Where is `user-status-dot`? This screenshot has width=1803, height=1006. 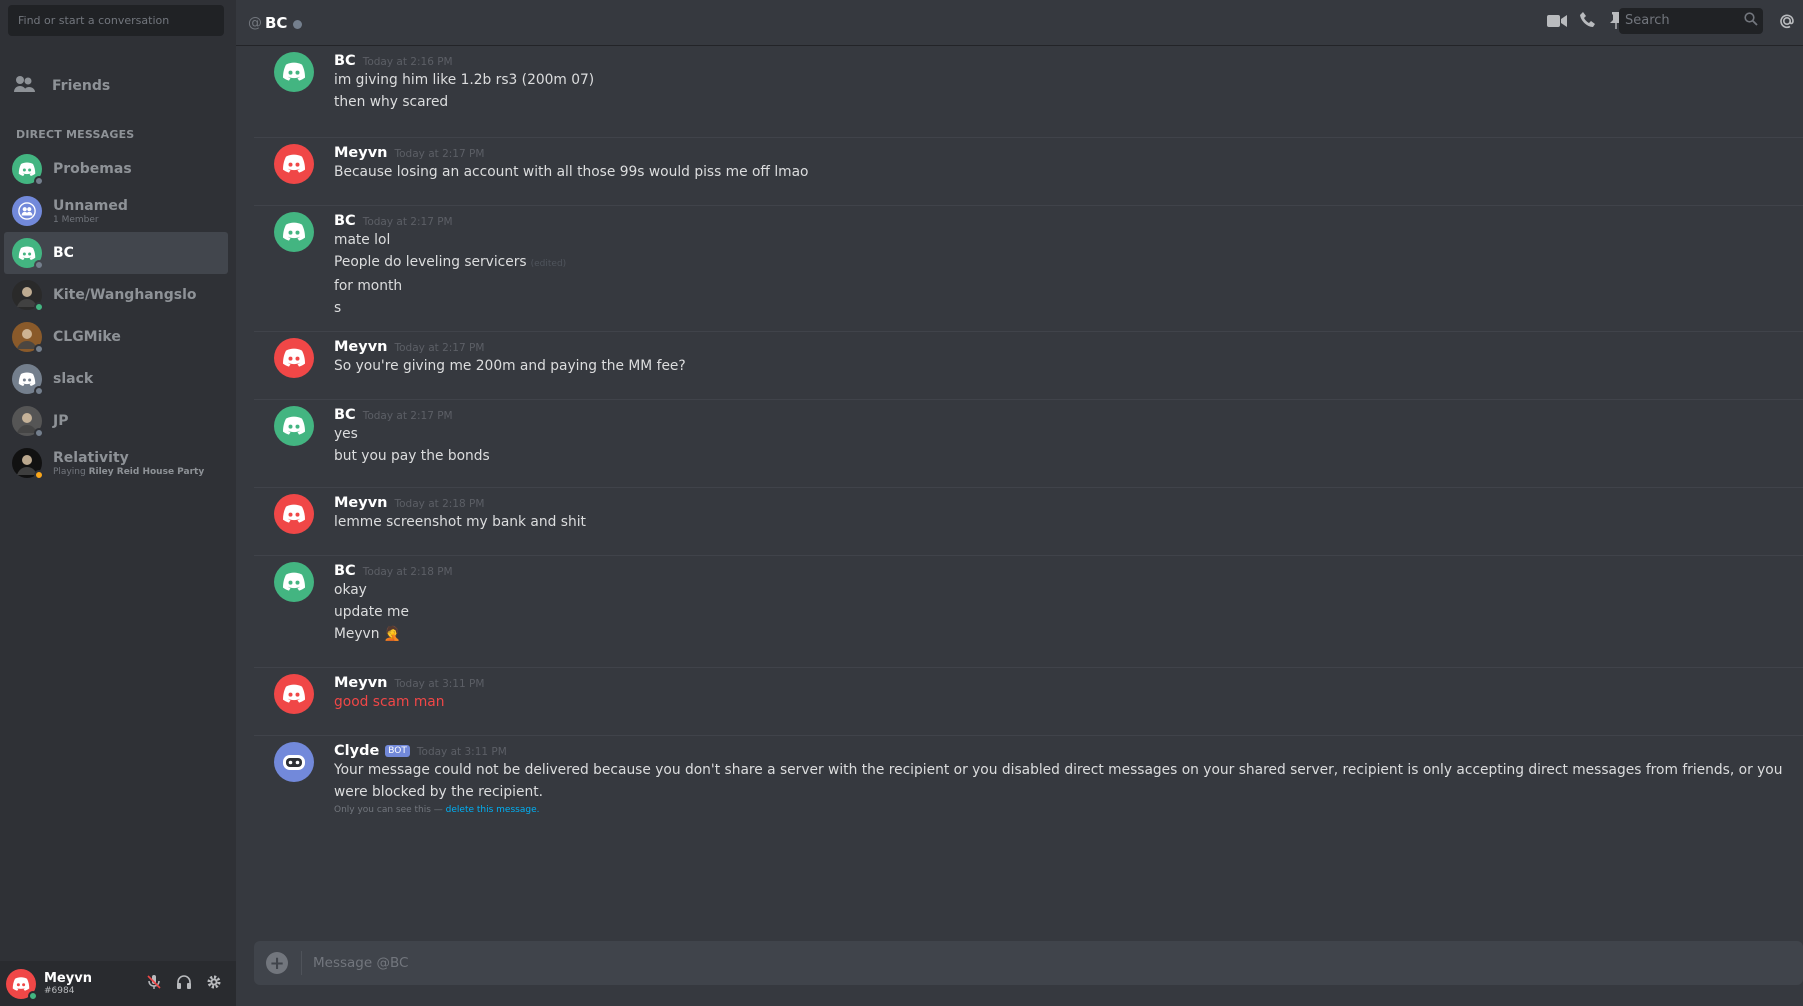 user-status-dot is located at coordinates (33, 995).